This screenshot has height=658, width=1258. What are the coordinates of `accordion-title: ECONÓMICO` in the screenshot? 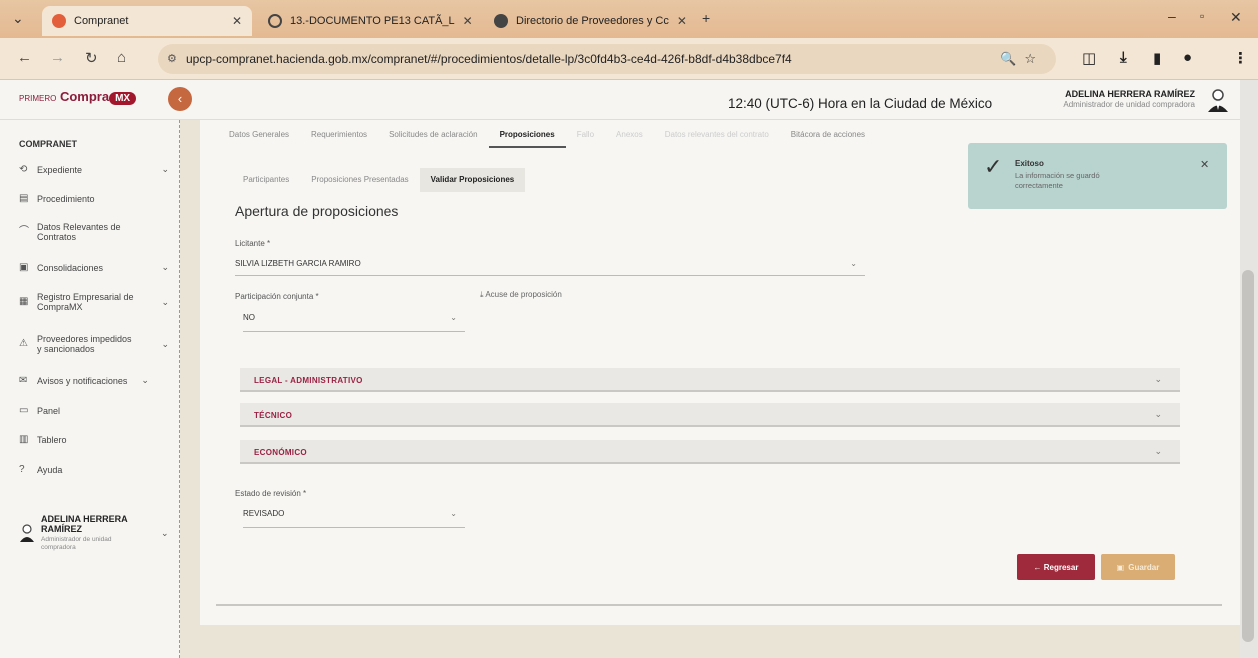 It's located at (280, 452).